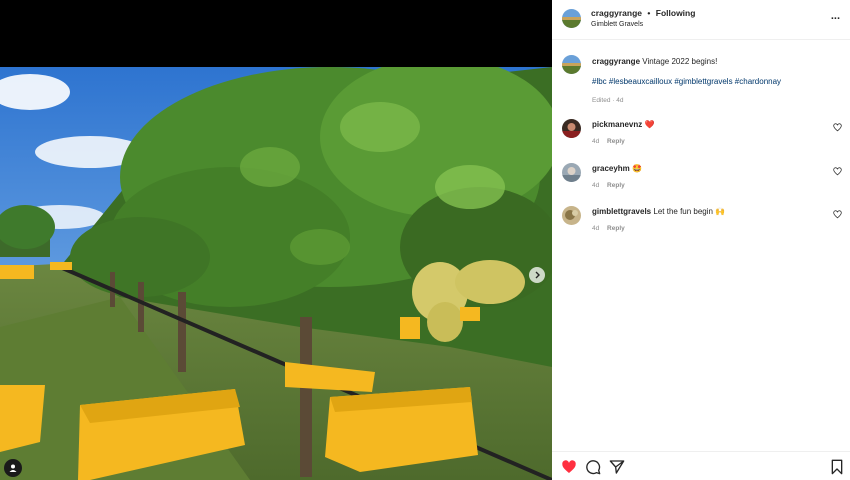  I want to click on tagged-people-button, so click(13, 468).